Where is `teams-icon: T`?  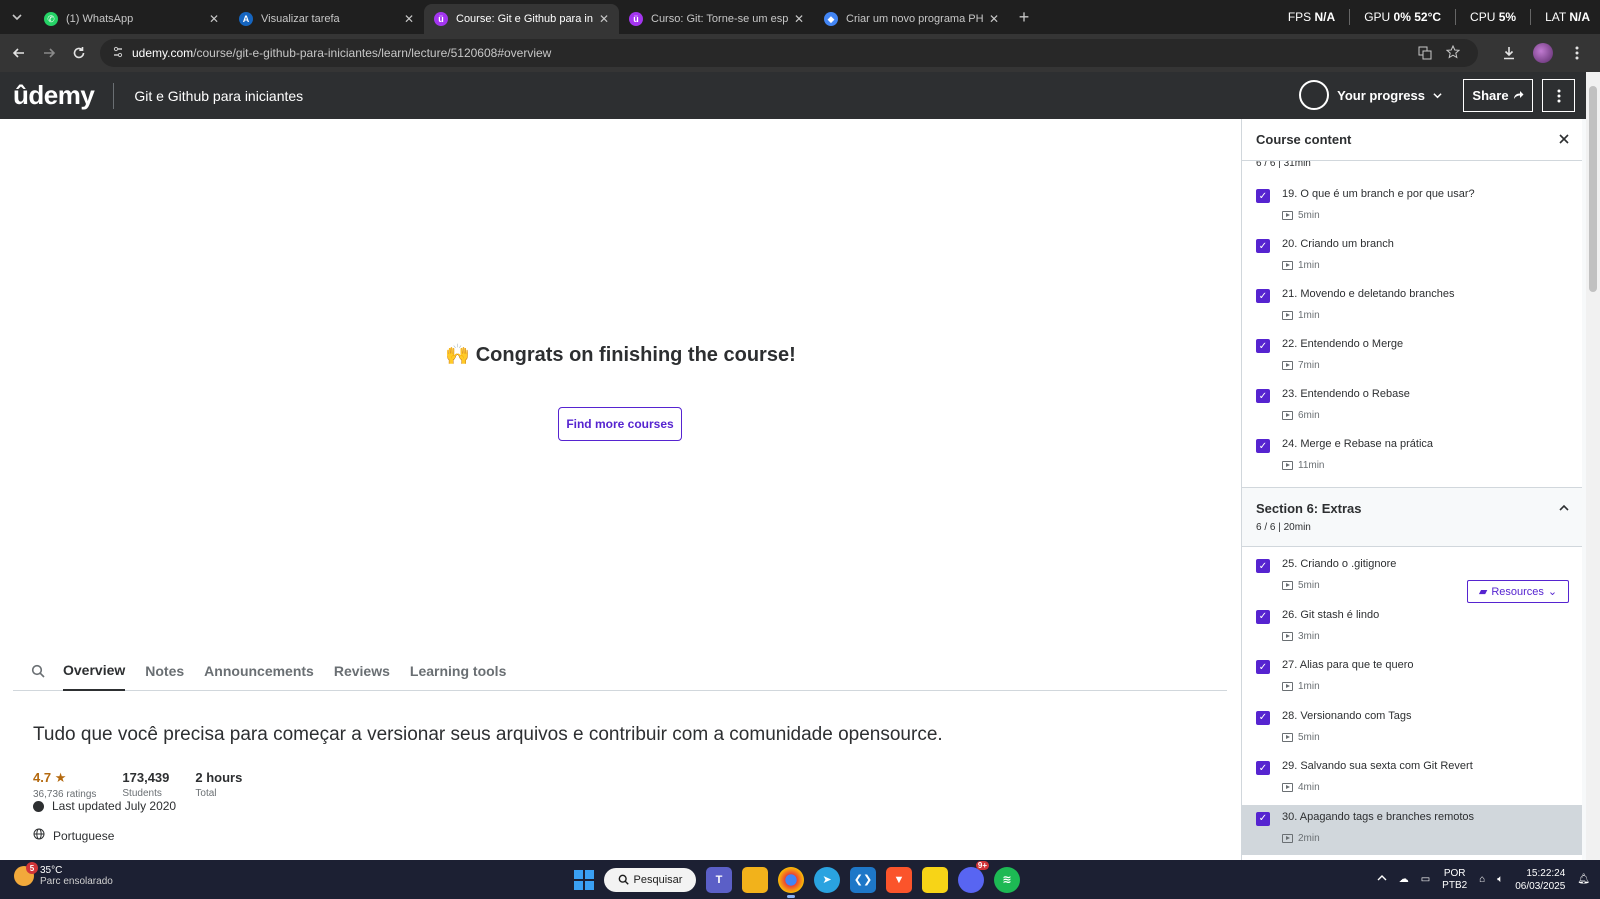
teams-icon: T is located at coordinates (719, 879).